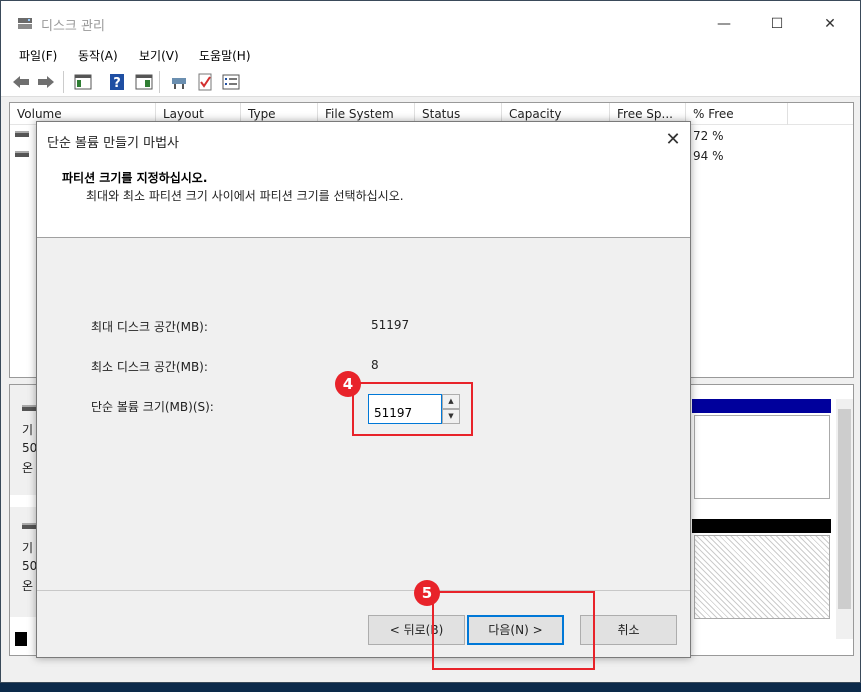 The width and height of the screenshot is (861, 692). I want to click on properties-check-icon, so click(205, 82).